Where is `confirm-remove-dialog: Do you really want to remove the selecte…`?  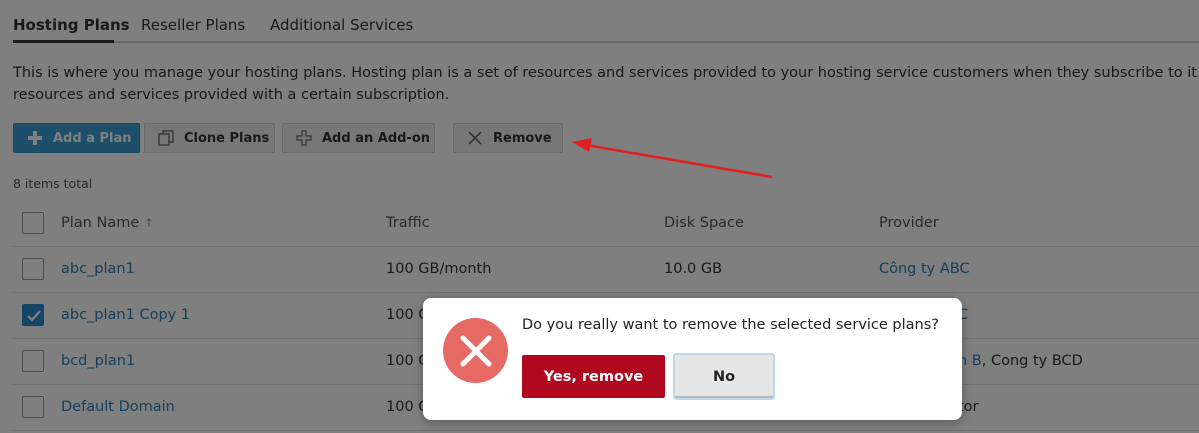 confirm-remove-dialog: Do you really want to remove the selecte… is located at coordinates (692, 359).